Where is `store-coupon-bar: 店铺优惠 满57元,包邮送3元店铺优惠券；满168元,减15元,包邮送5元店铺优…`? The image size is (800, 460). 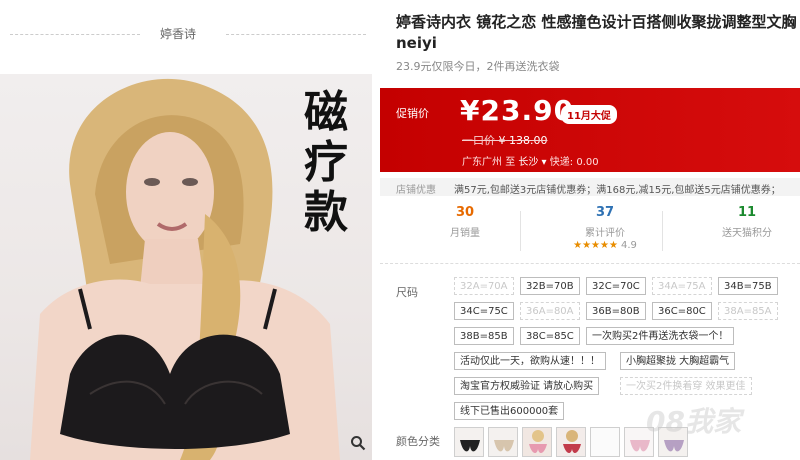
store-coupon-bar: 店铺优惠 满57元,包邮送3元店铺优惠券；满168元,减15元,包邮送5元店铺优… is located at coordinates (590, 187).